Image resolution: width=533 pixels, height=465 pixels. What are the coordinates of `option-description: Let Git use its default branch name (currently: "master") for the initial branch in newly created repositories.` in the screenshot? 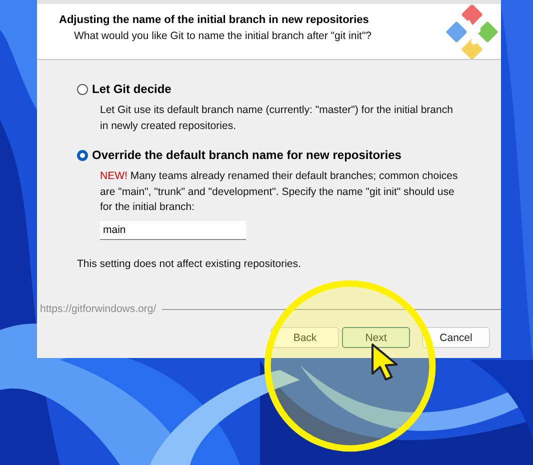 It's located at (276, 118).